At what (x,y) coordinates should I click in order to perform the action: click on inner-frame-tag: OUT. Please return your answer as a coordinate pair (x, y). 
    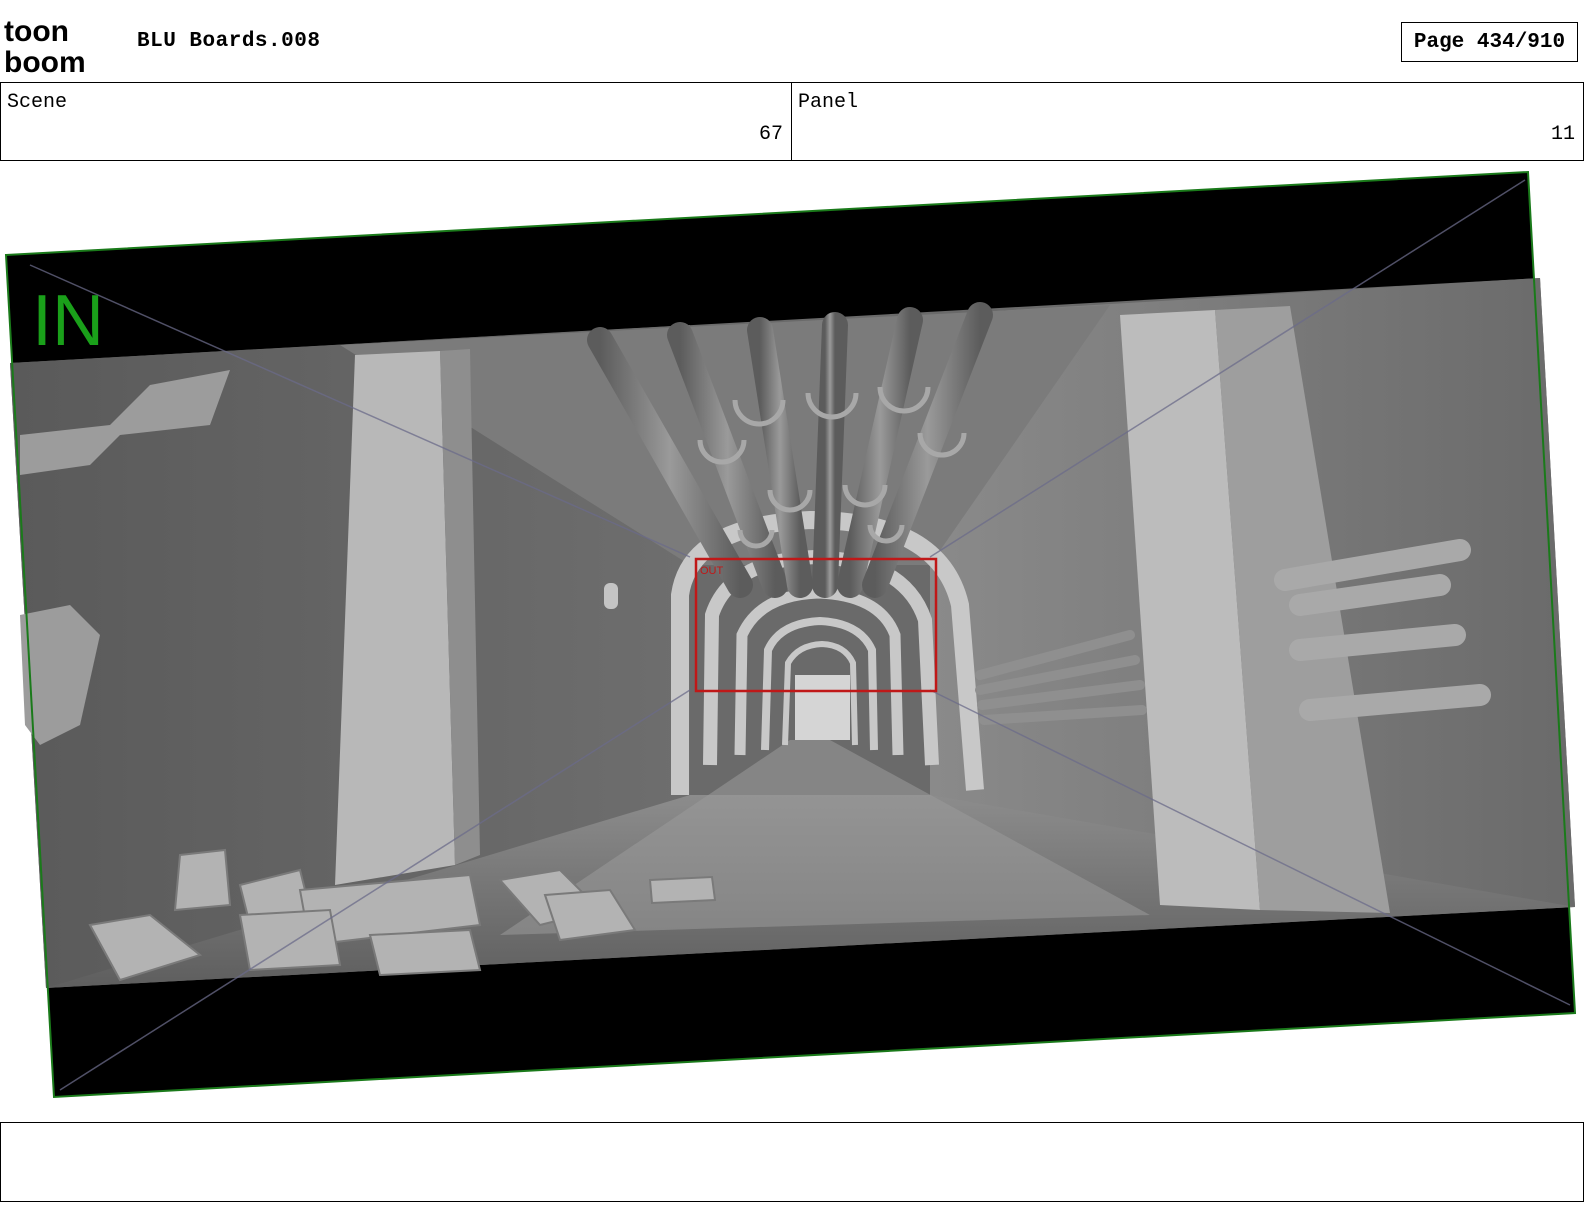
    Looking at the image, I should click on (712, 571).